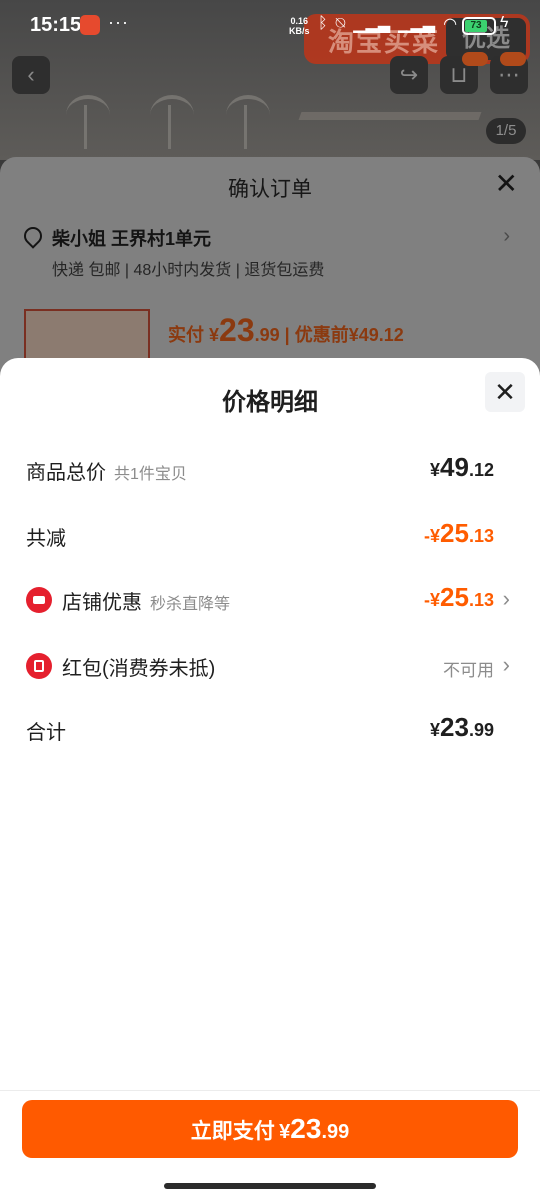 The width and height of the screenshot is (540, 1200). What do you see at coordinates (90, 25) in the screenshot?
I see `app-notification-icon` at bounding box center [90, 25].